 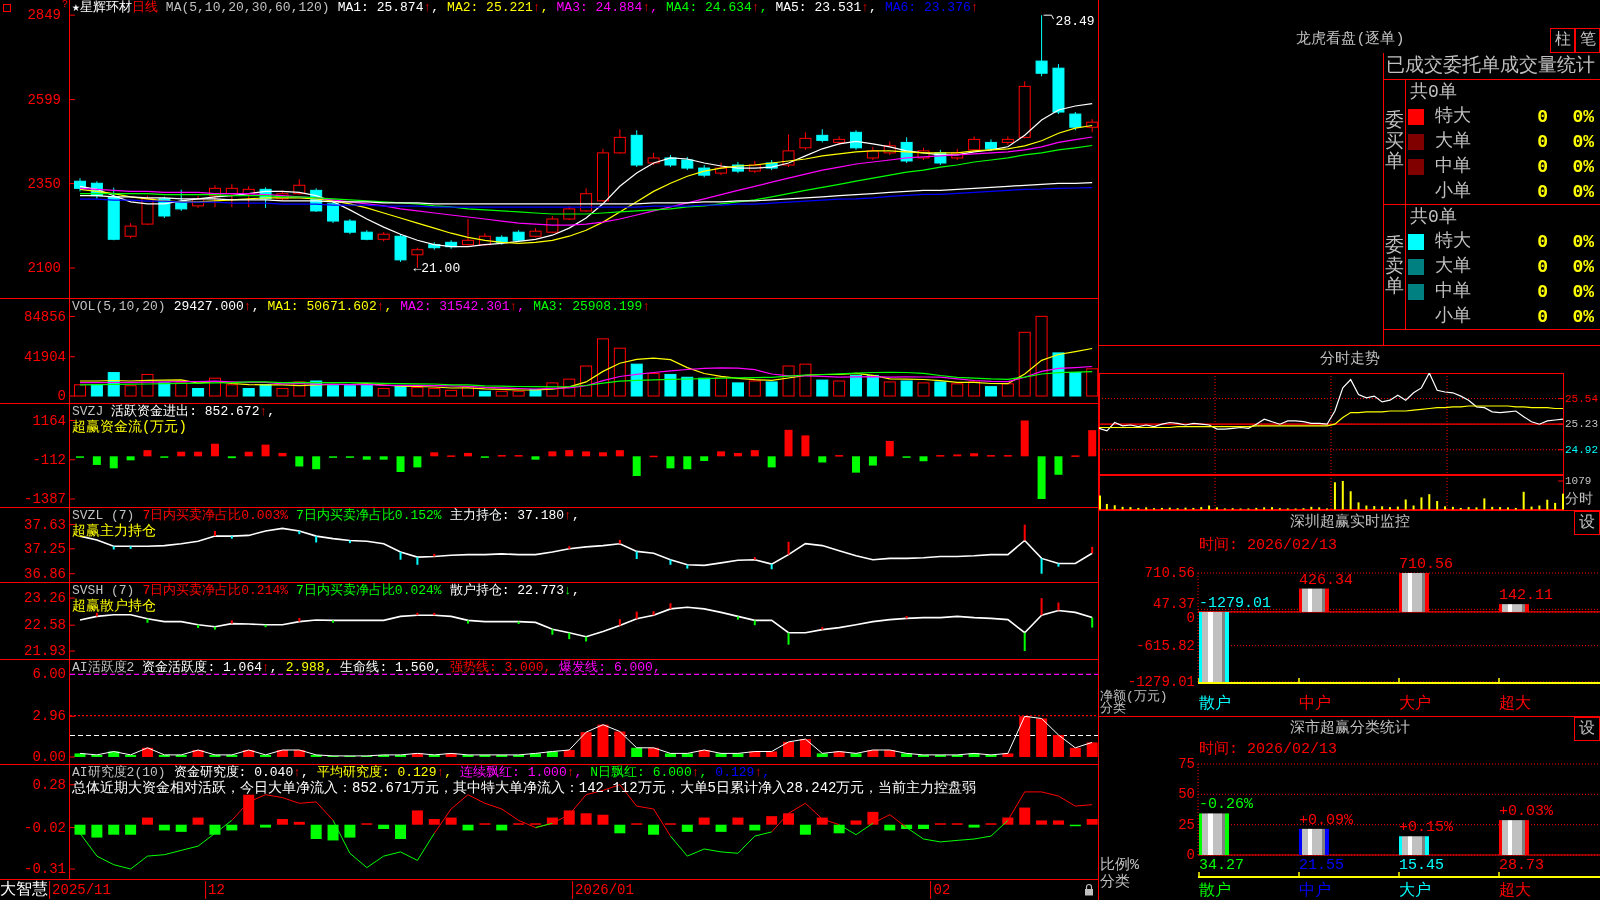 I want to click on legend-label: MA5: 23.531, so click(x=818, y=7).